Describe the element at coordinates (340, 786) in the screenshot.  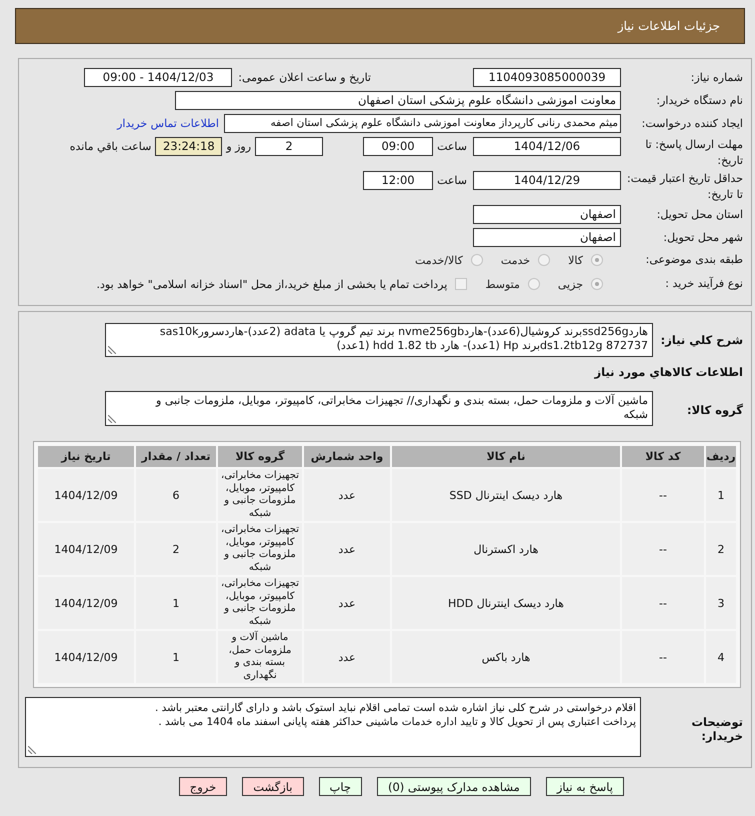
I see `action-button: چاپ` at that location.